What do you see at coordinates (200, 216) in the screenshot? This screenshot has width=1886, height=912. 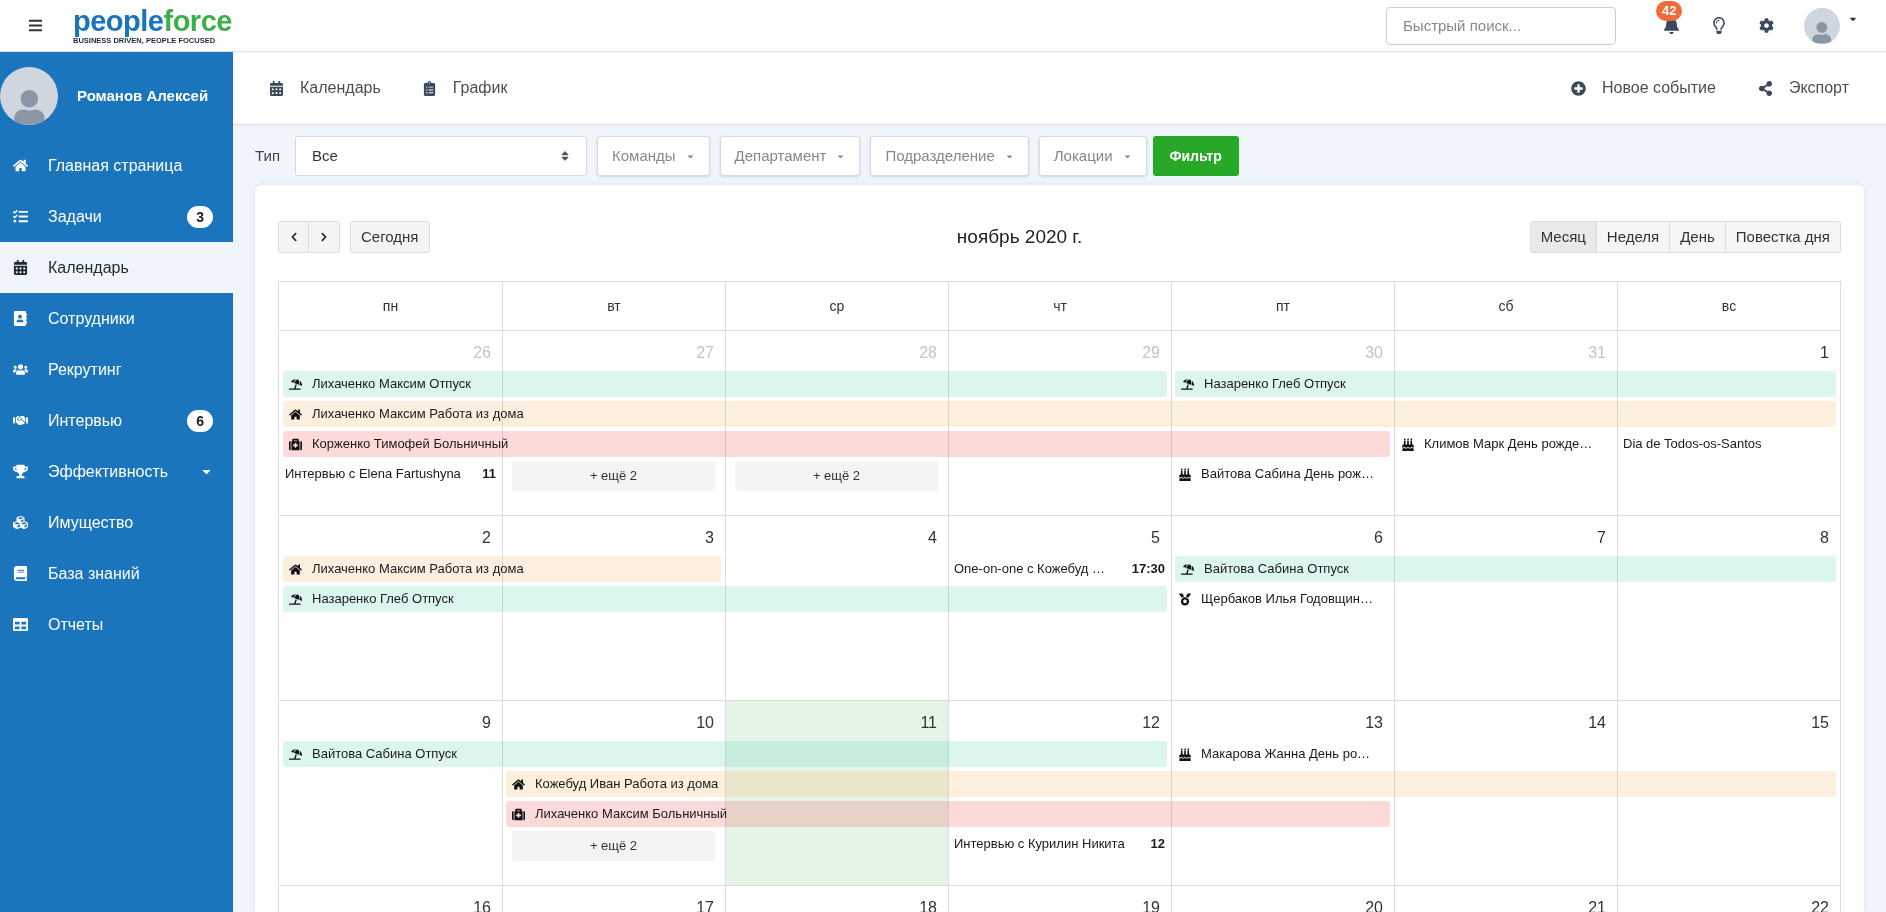 I see `count-badge: 3` at bounding box center [200, 216].